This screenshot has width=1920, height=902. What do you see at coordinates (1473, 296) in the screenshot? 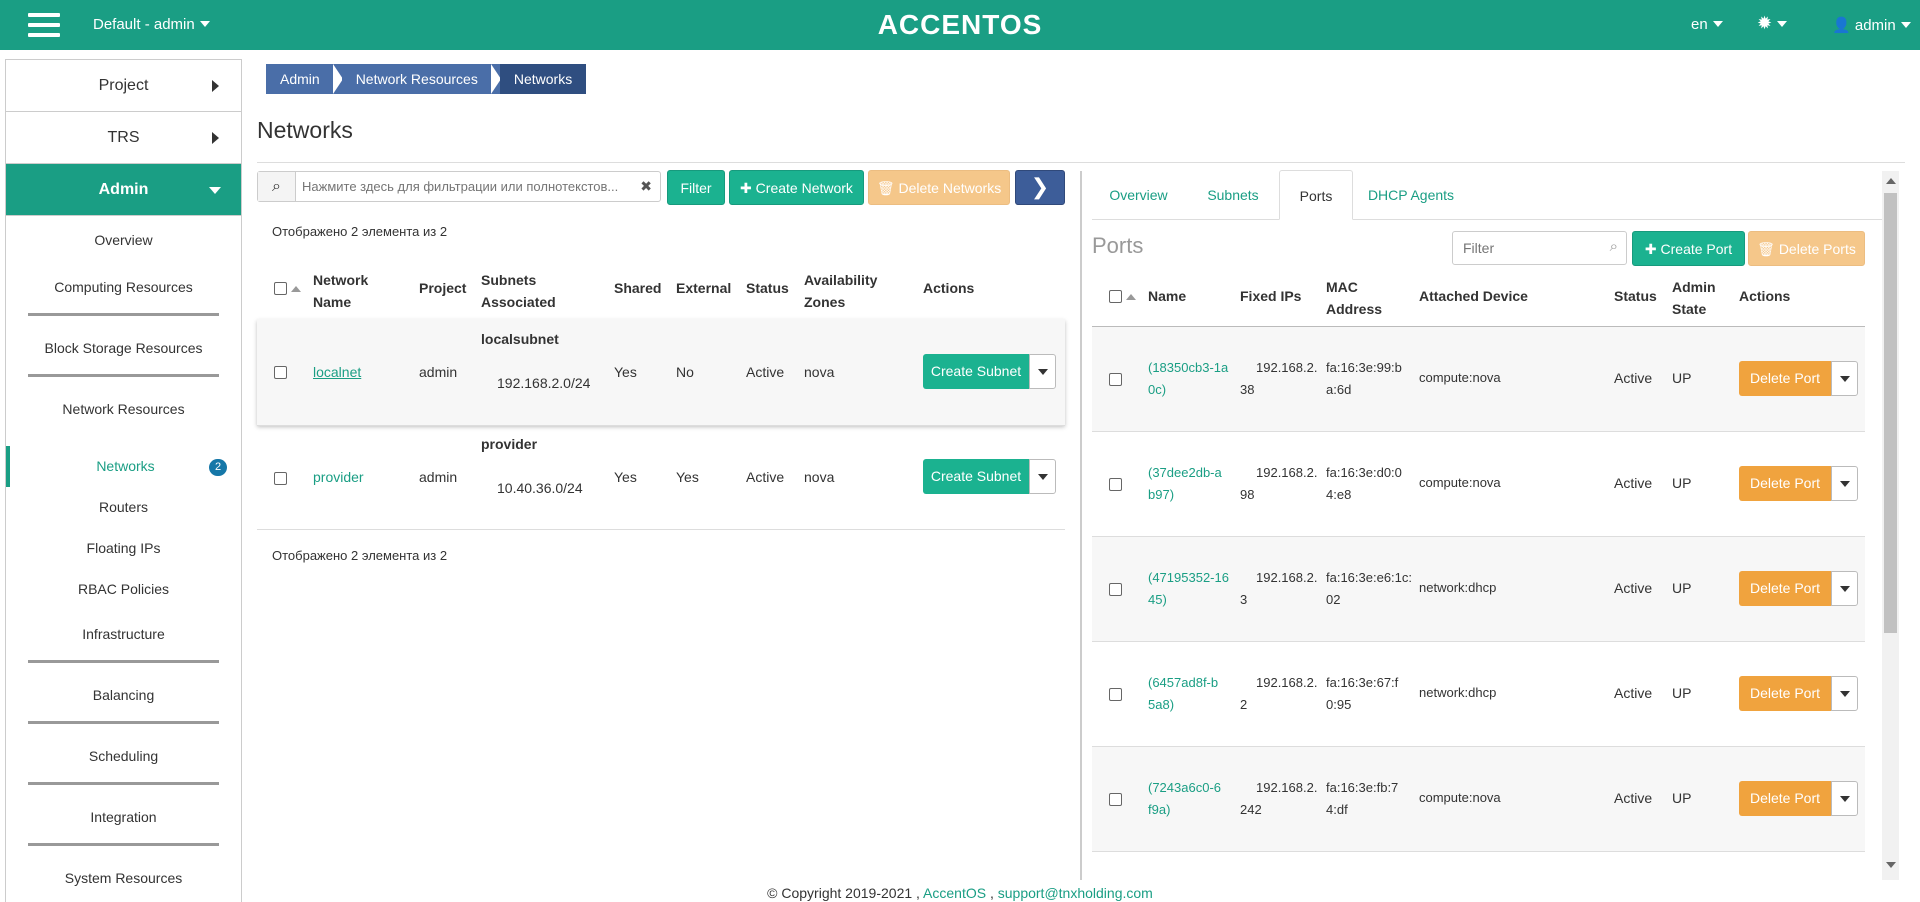
I see `column-header-device: Attached Device` at bounding box center [1473, 296].